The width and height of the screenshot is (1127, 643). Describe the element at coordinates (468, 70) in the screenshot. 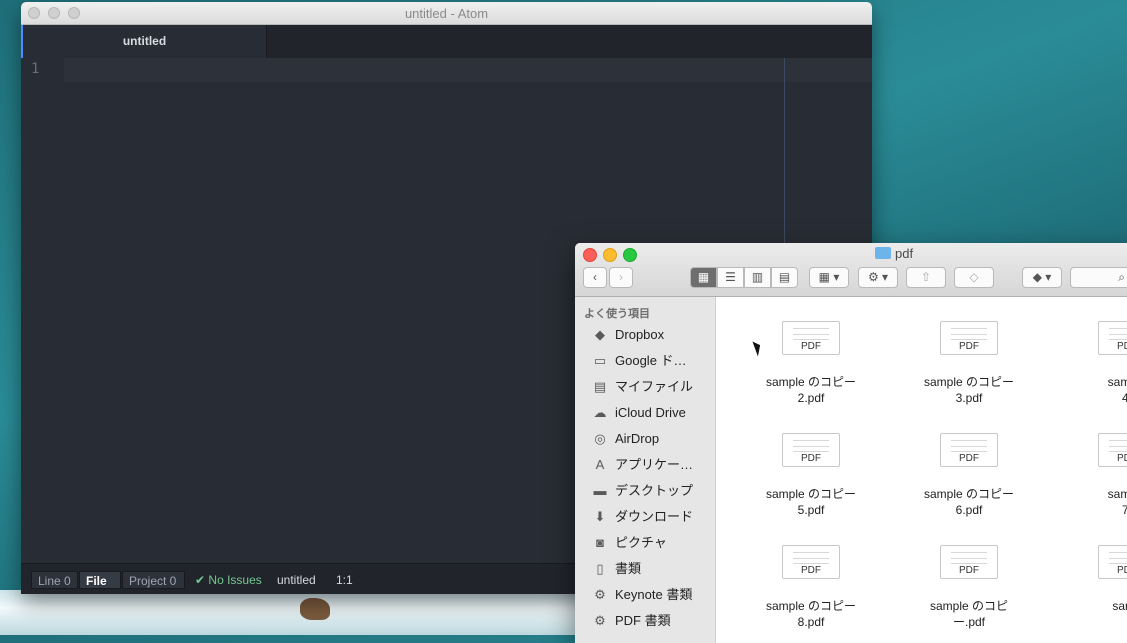

I see `cursor-line-highlight` at that location.